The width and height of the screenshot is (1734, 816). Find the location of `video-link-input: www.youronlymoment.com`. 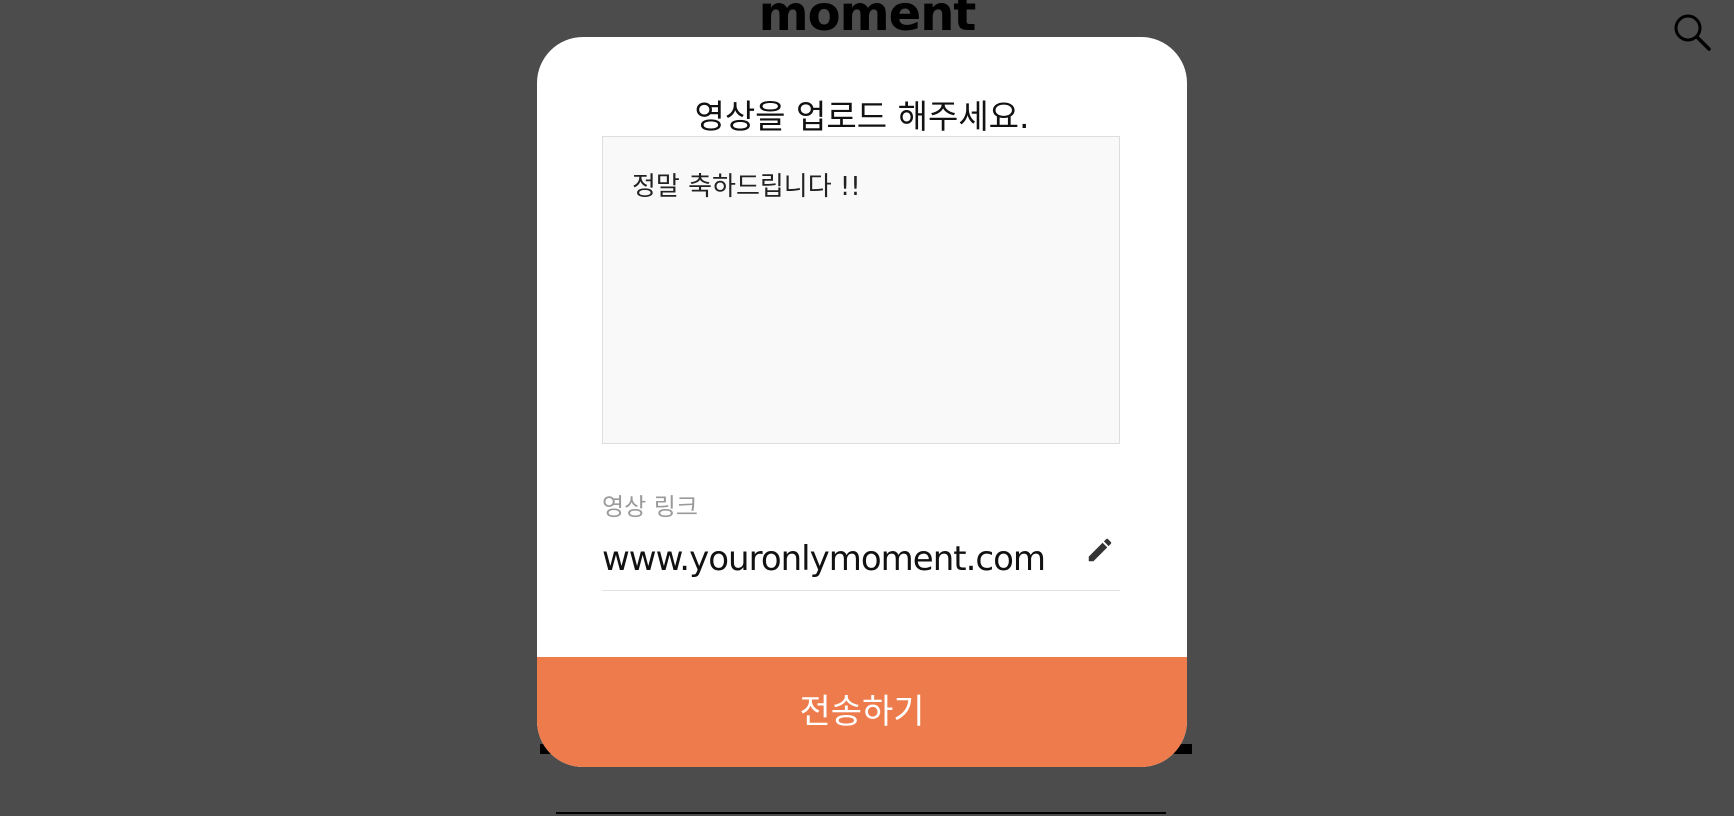

video-link-input: www.youronlymoment.com is located at coordinates (824, 559).